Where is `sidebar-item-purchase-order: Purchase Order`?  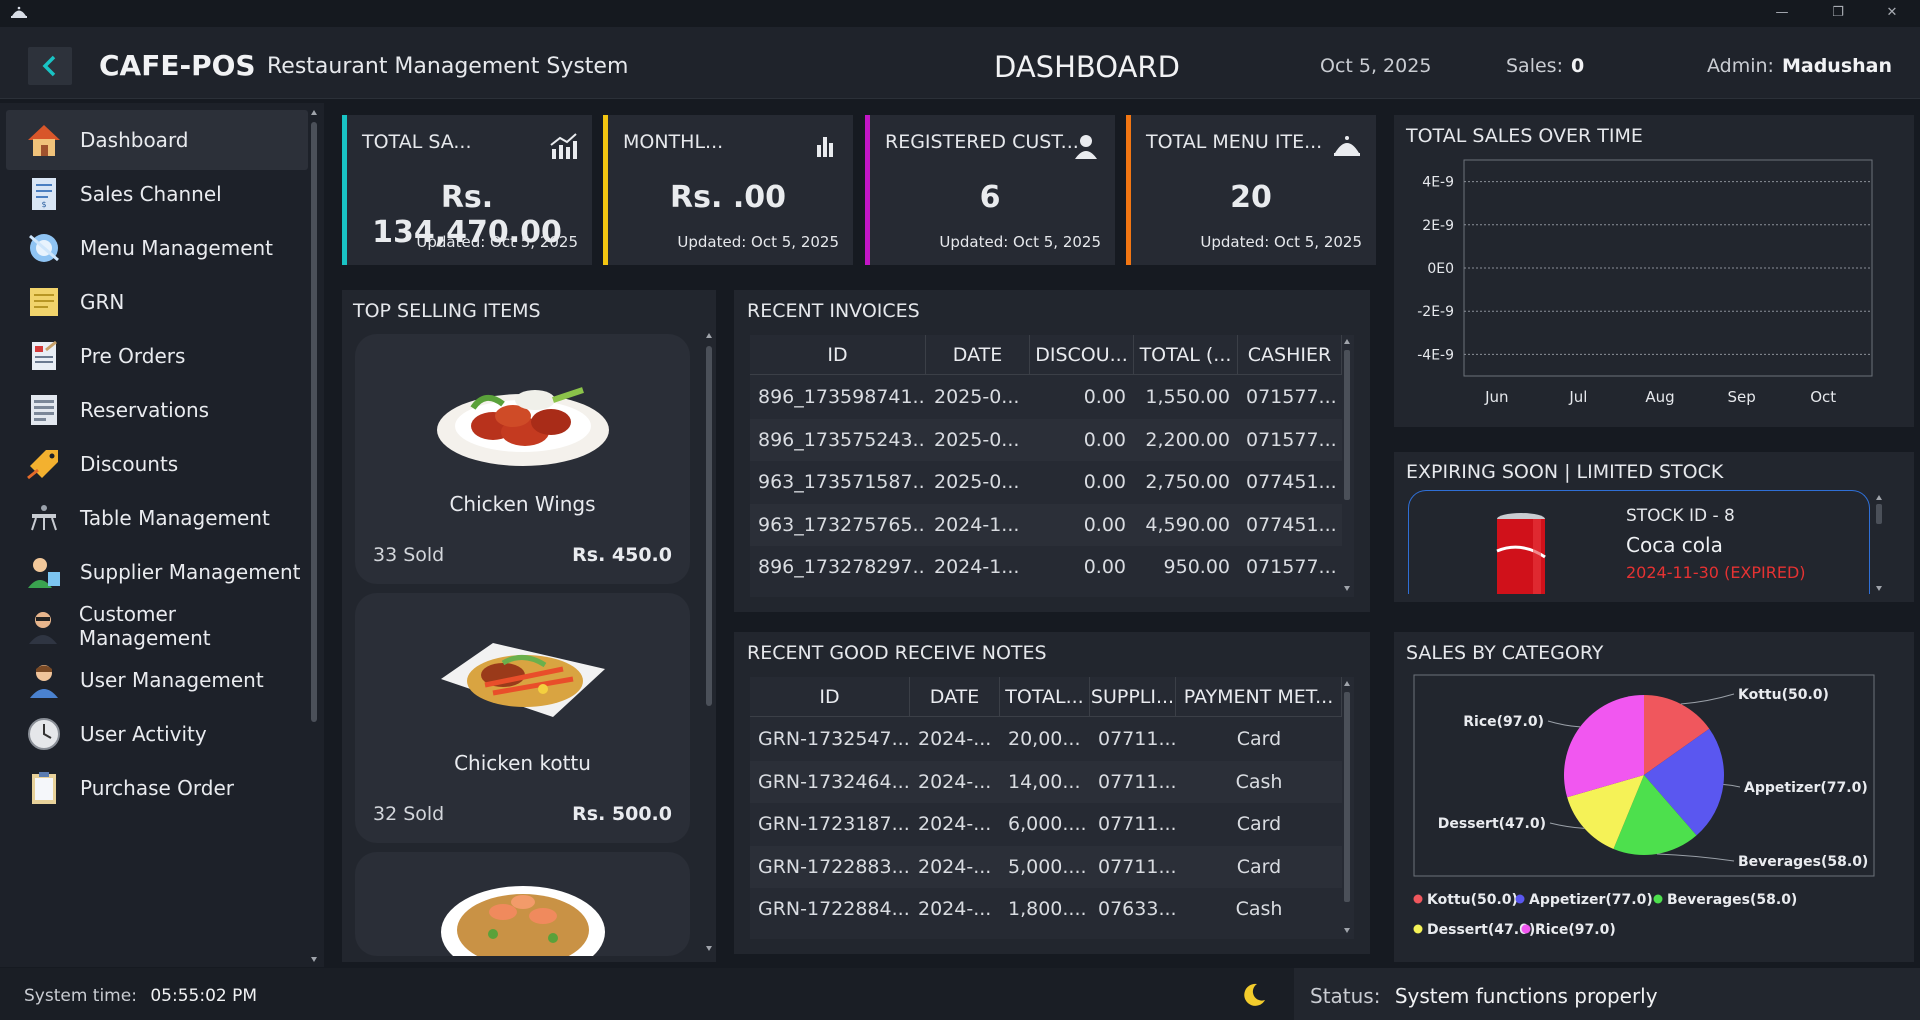 sidebar-item-purchase-order: Purchase Order is located at coordinates (157, 788).